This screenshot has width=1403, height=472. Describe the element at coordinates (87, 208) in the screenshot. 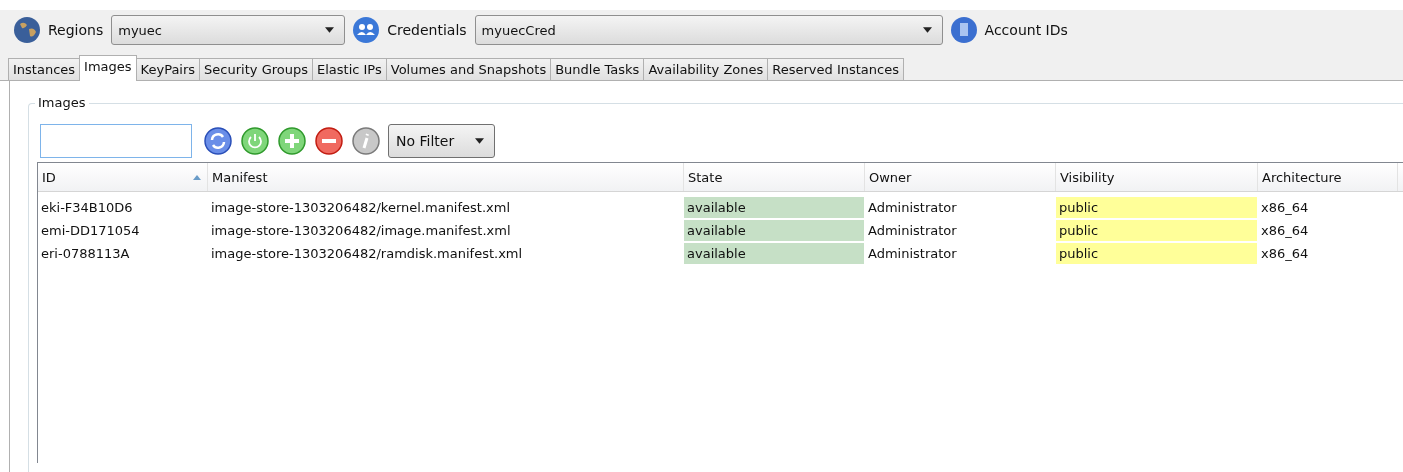

I see `table-cell-text: eki-F34B10D6` at that location.